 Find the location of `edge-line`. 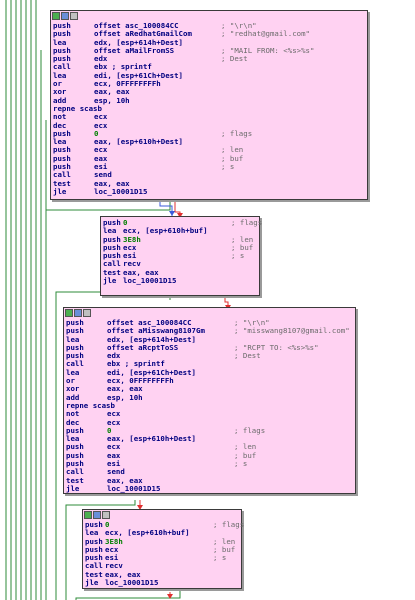

edge-line is located at coordinates (128, 595).